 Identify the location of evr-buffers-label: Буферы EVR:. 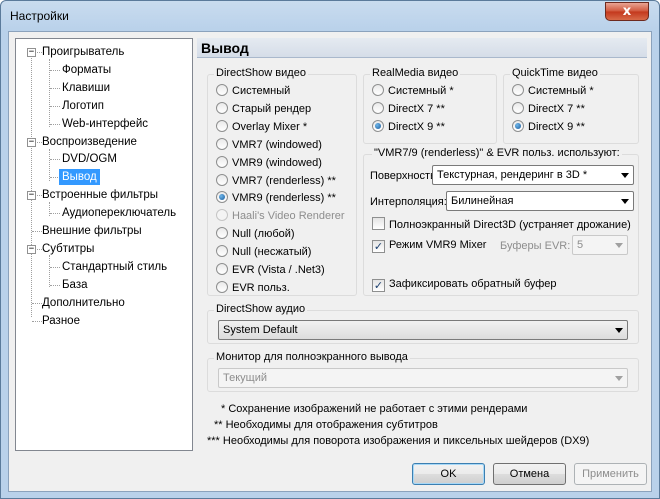
(535, 246).